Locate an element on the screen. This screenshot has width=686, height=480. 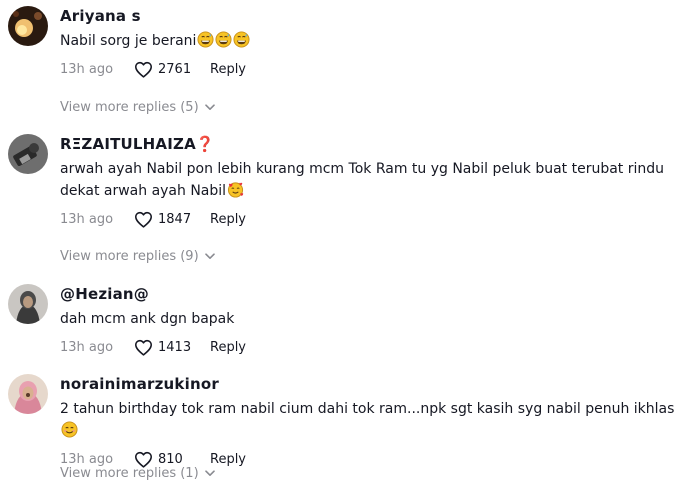
like-count: 1413 is located at coordinates (175, 347).